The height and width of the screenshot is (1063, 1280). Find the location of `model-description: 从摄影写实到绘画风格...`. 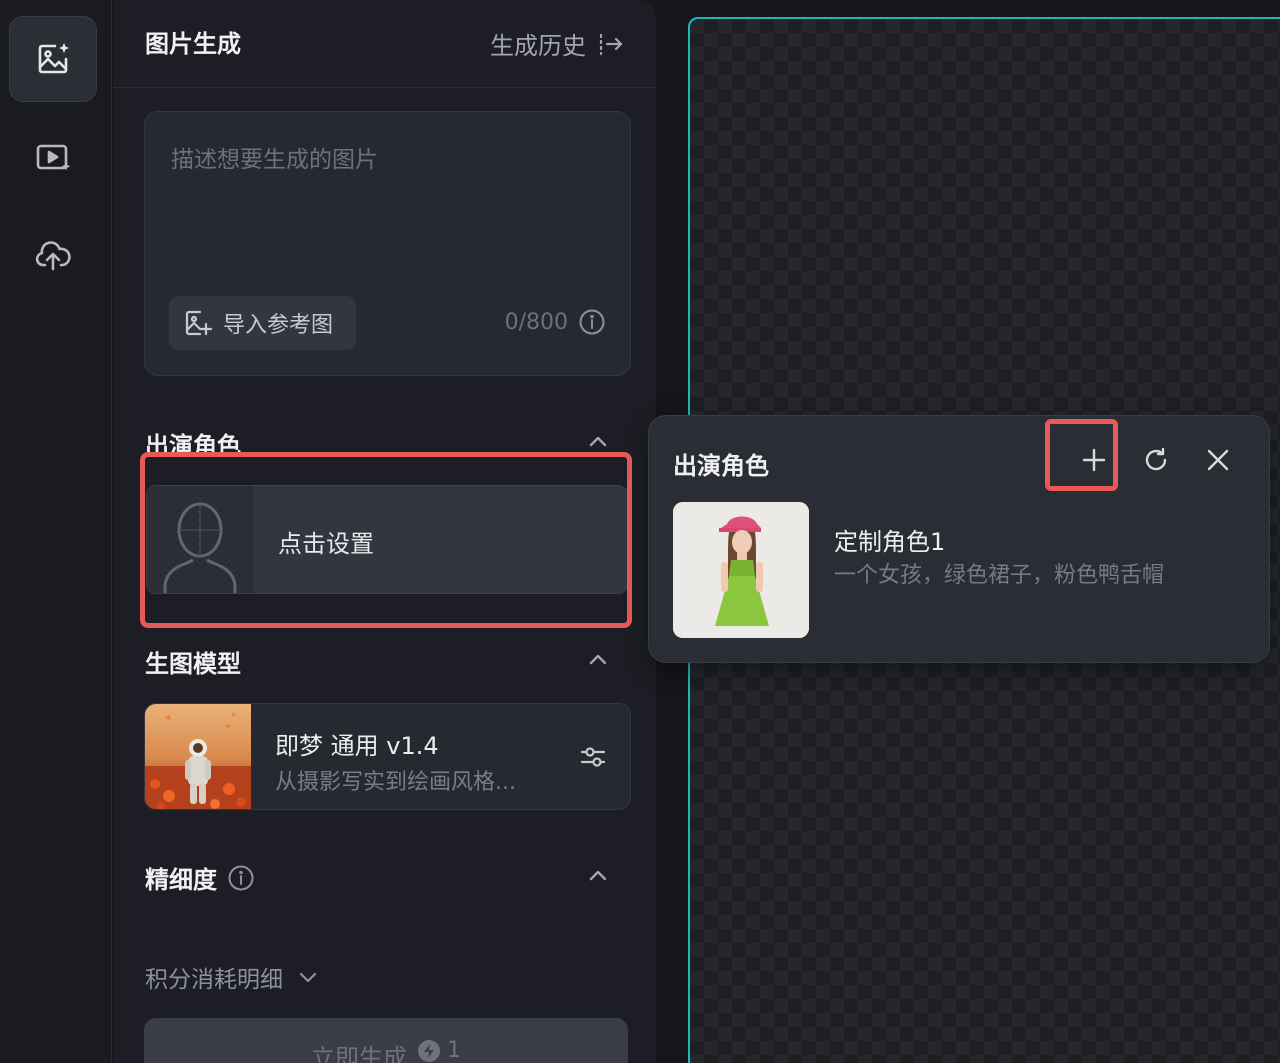

model-description: 从摄影写实到绘画风格... is located at coordinates (395, 782).